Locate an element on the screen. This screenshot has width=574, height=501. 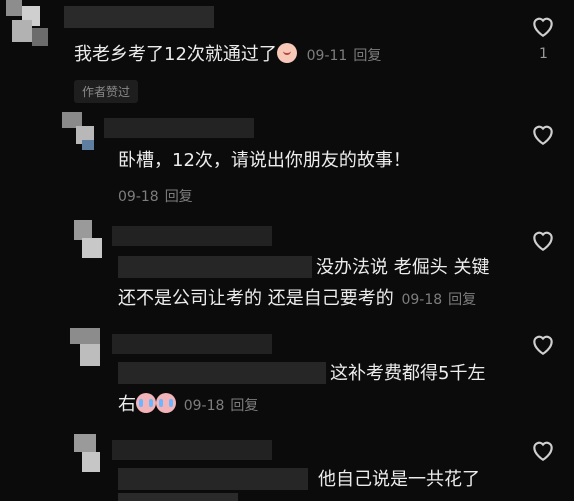
comment-text: 没办法说 老倔头 关键 is located at coordinates (403, 267).